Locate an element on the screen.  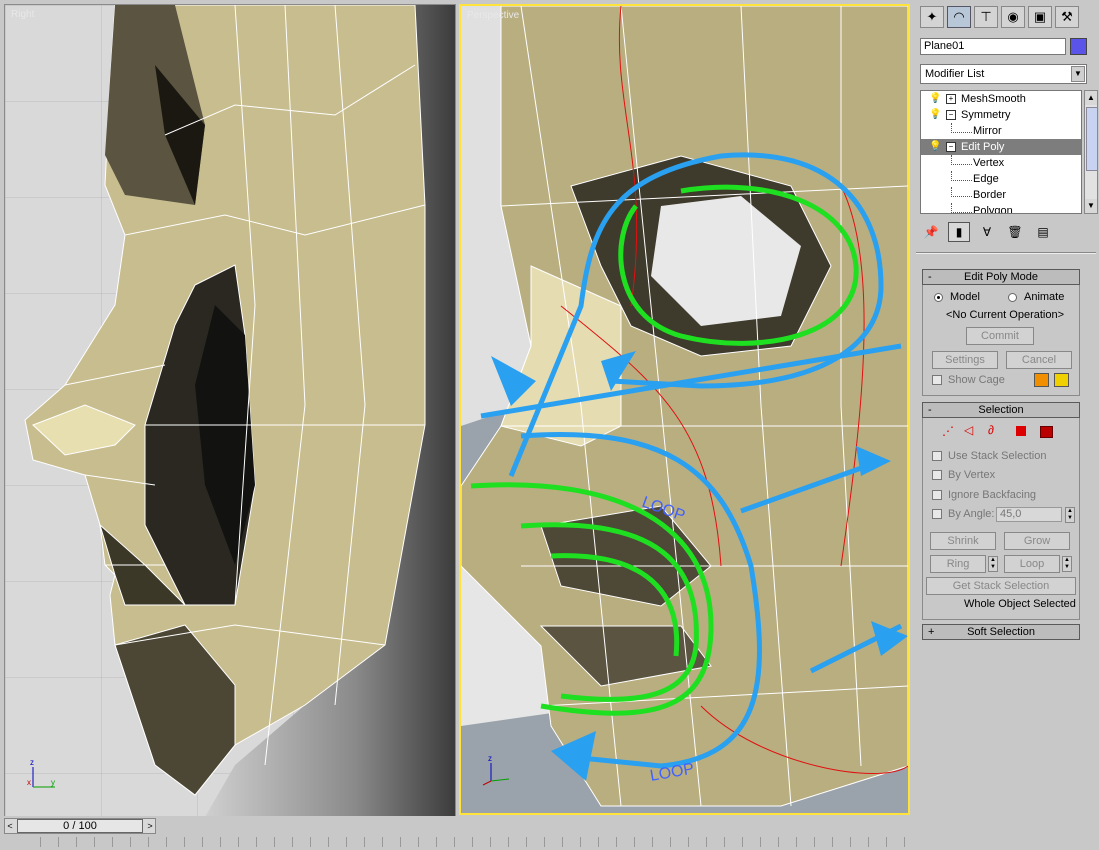
configure-sets-icon: ▤ is located at coordinates (1043, 232).